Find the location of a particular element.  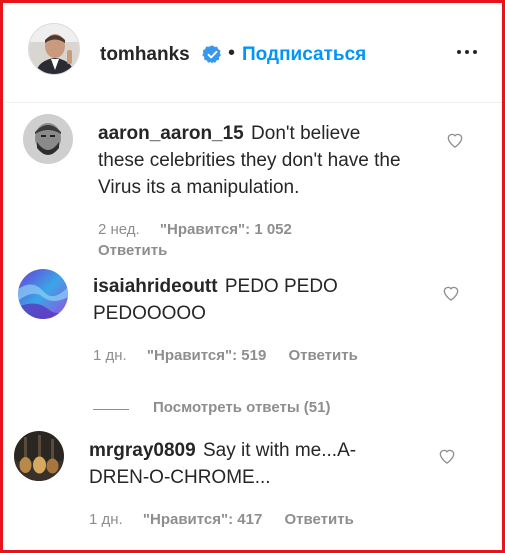

tomhanks-avatar is located at coordinates (54, 49).